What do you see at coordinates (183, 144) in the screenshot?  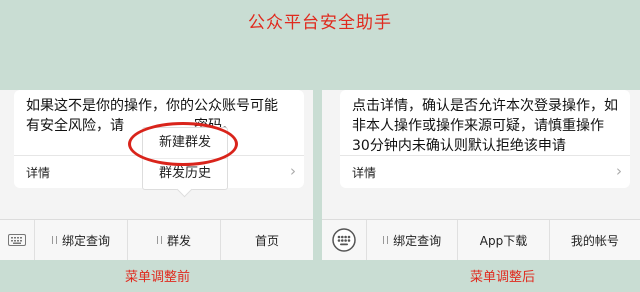 I see `highlight-circle` at bounding box center [183, 144].